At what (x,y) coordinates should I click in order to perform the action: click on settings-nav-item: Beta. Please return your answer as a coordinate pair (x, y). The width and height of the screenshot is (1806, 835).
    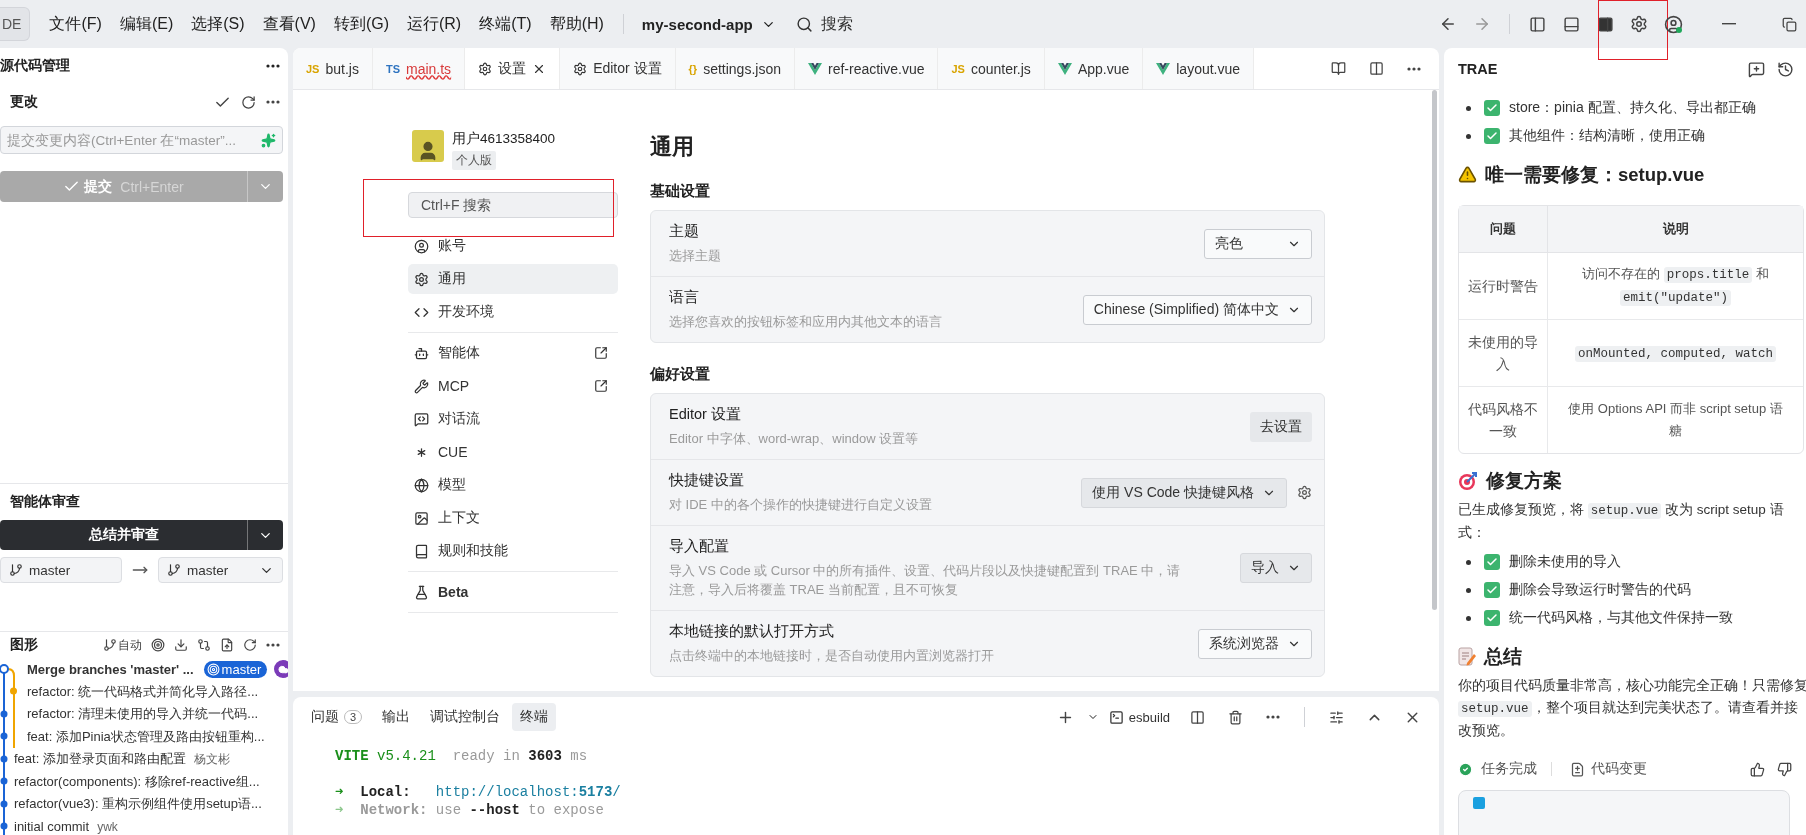
    Looking at the image, I should click on (513, 592).